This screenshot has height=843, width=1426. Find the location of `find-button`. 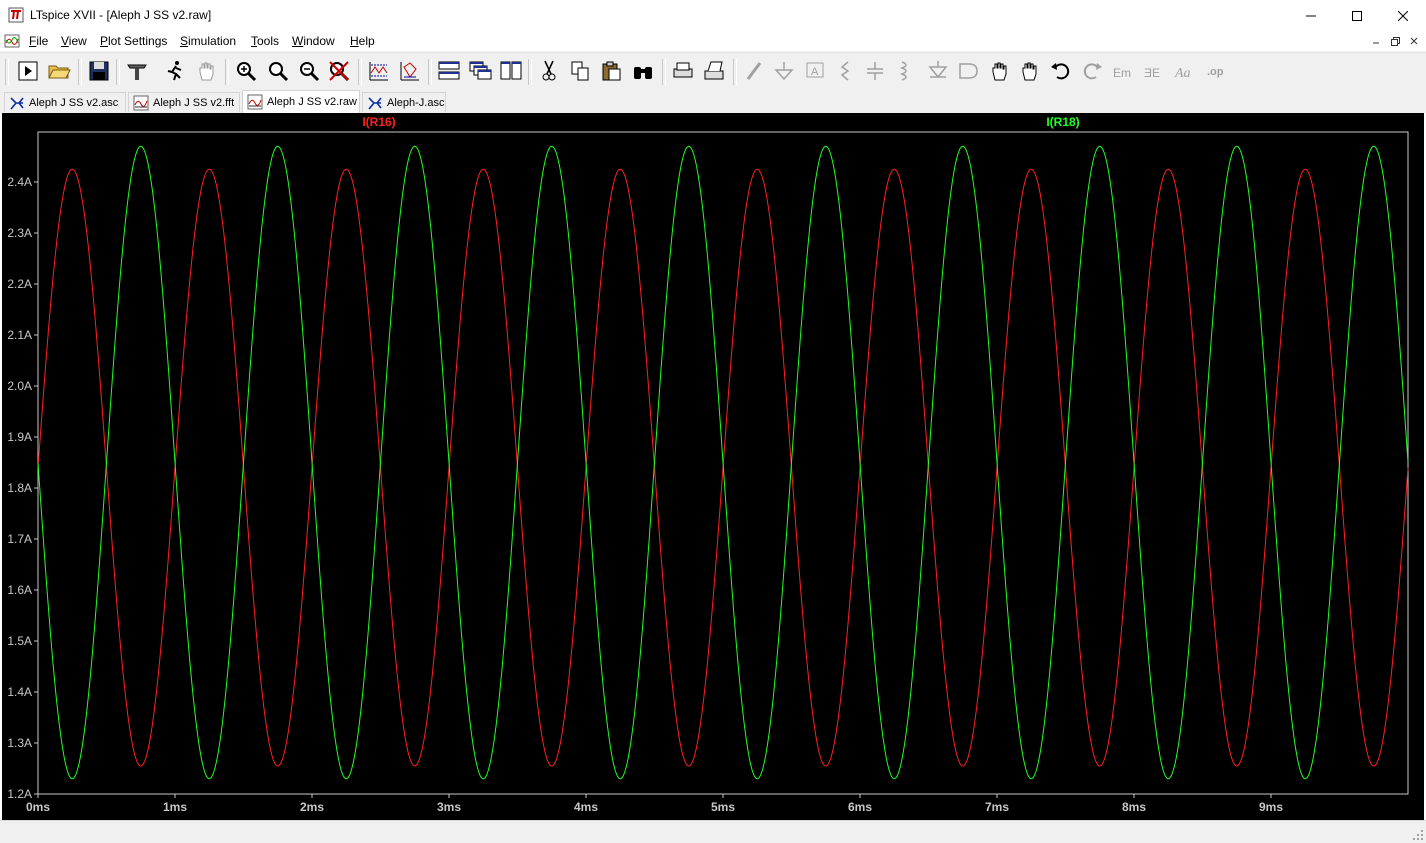

find-button is located at coordinates (643, 71).